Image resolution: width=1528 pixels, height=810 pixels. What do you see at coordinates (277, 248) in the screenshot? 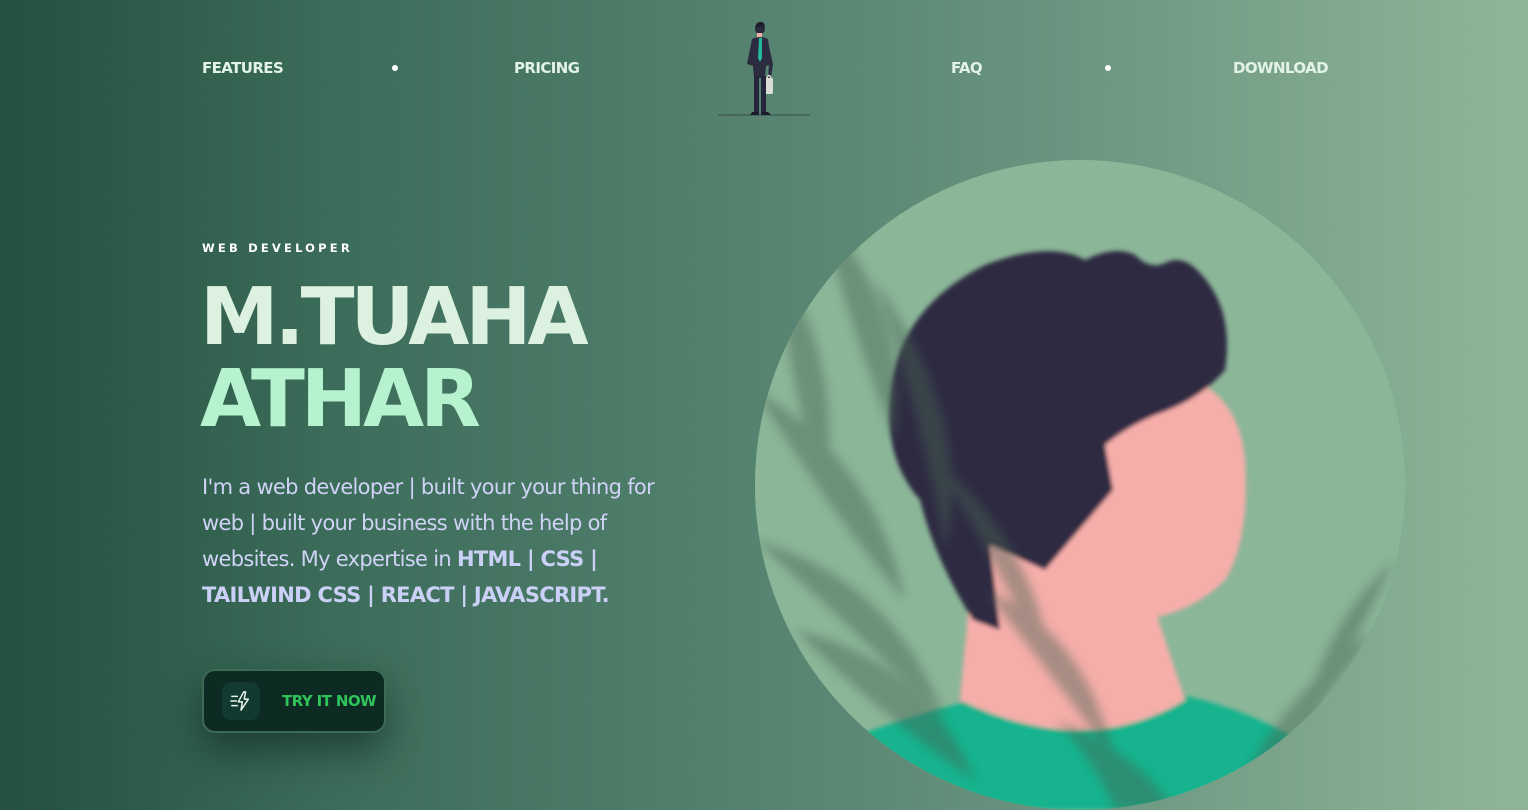
I see `hero-eyebrow: WEB DEVELOPER` at bounding box center [277, 248].